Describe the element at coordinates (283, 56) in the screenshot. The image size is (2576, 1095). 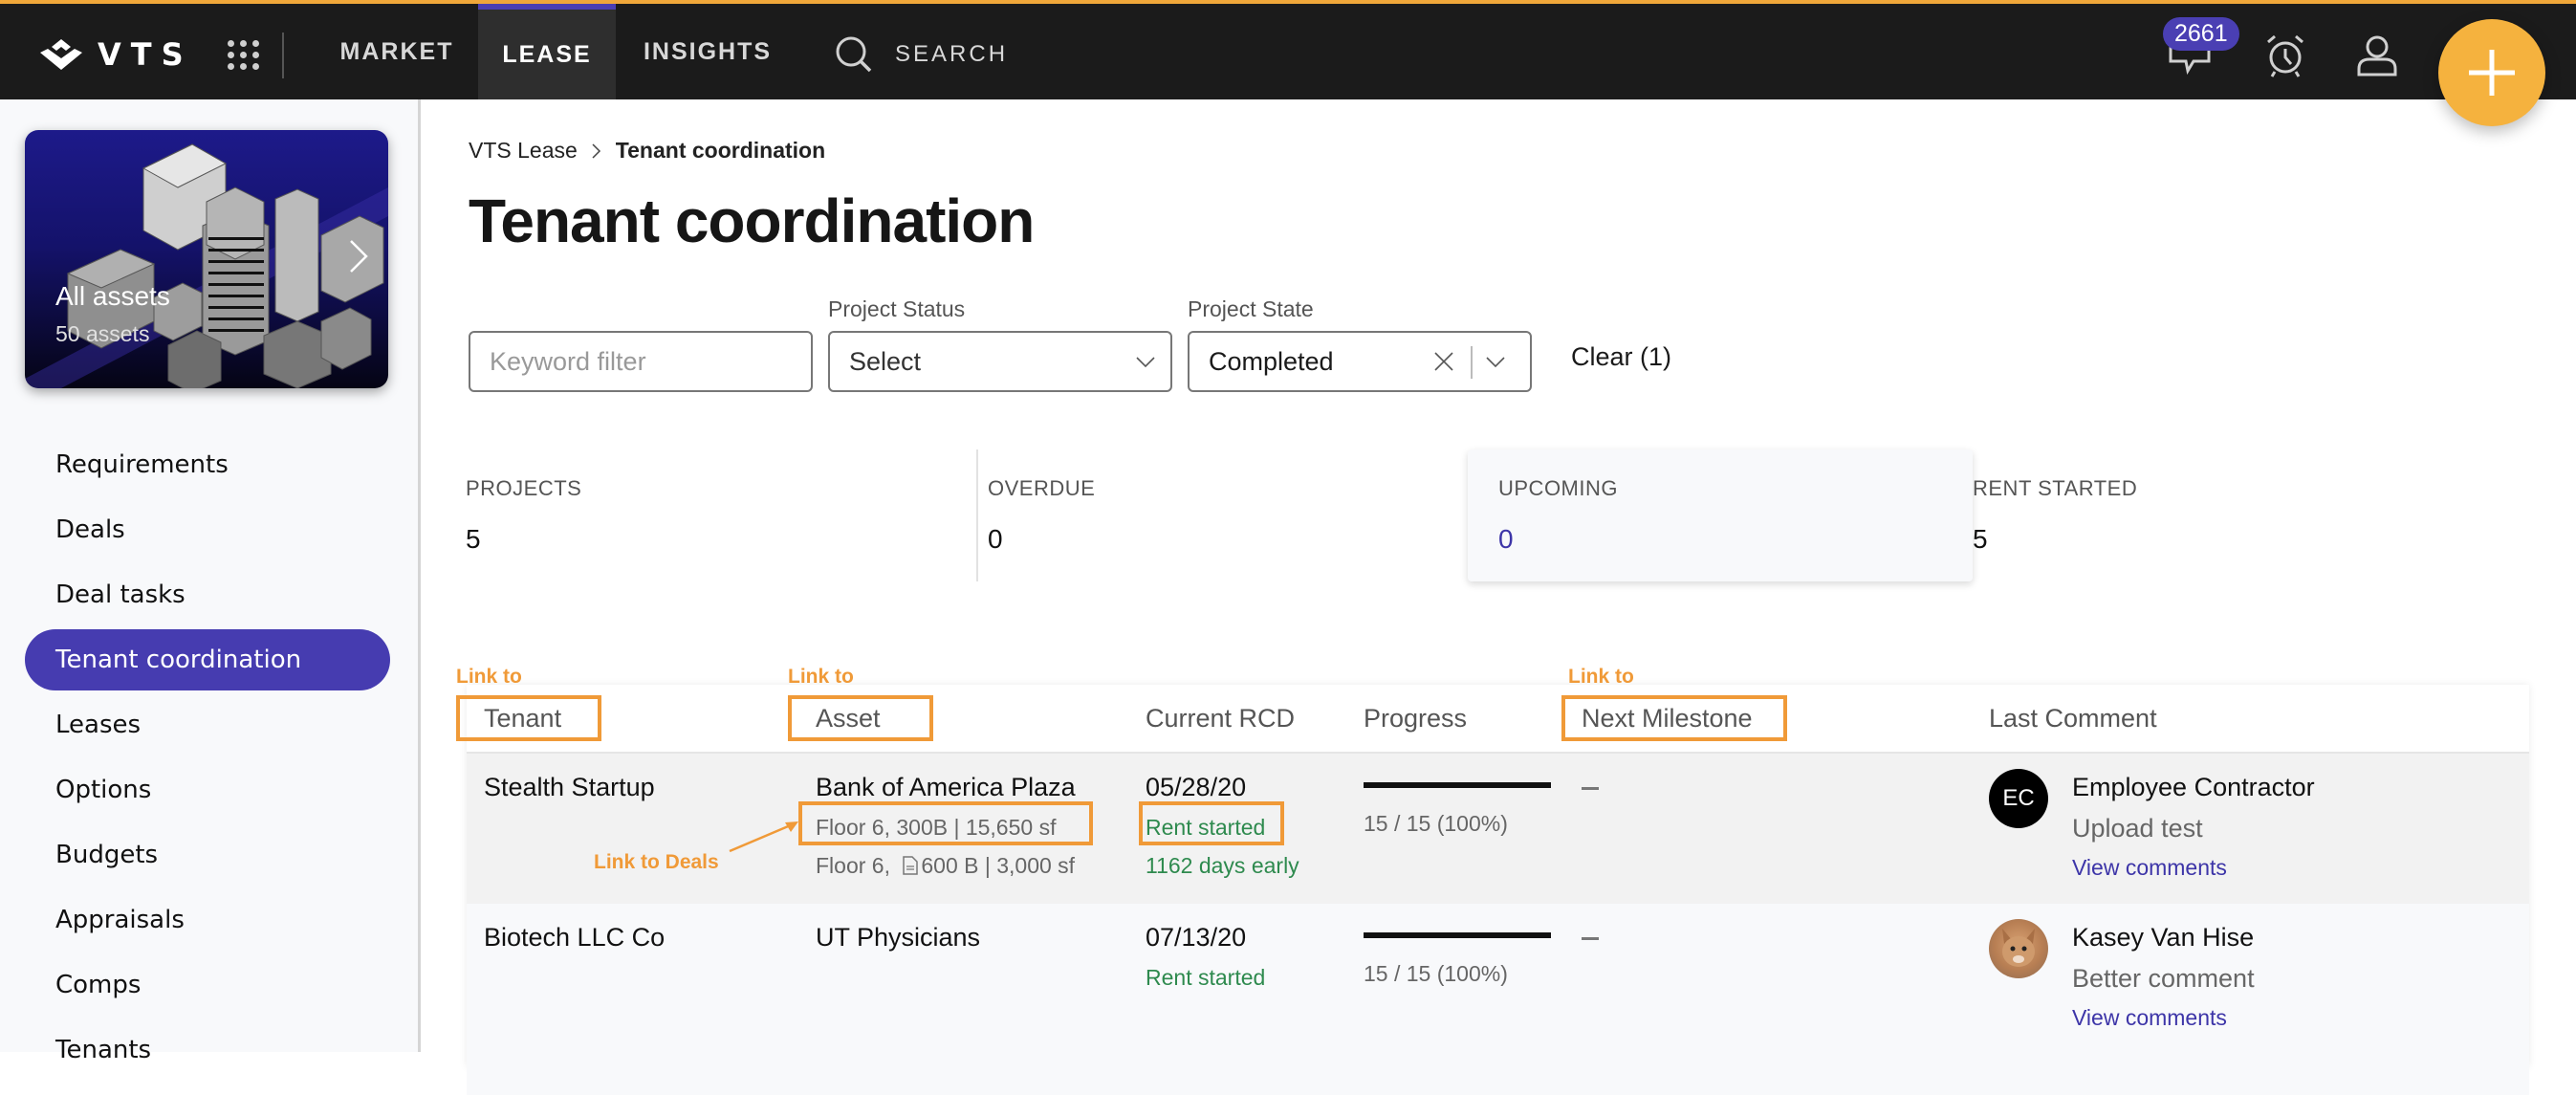
I see `divider` at that location.